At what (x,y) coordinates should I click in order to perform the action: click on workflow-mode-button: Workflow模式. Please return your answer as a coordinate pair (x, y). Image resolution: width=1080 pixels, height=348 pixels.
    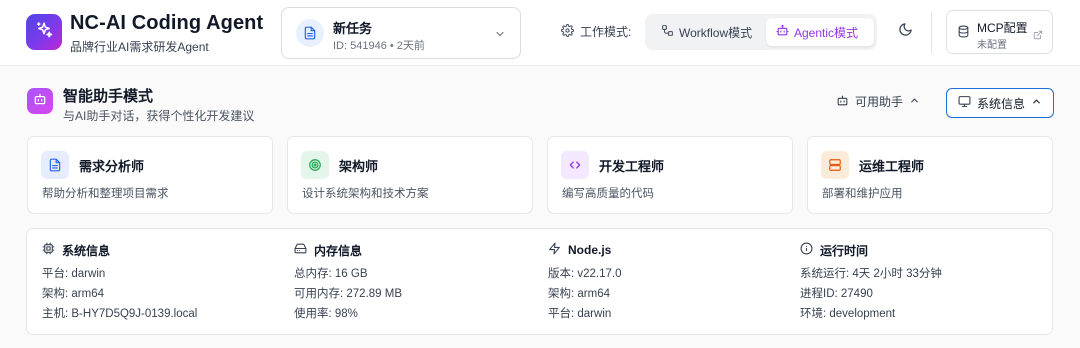
    Looking at the image, I should click on (706, 32).